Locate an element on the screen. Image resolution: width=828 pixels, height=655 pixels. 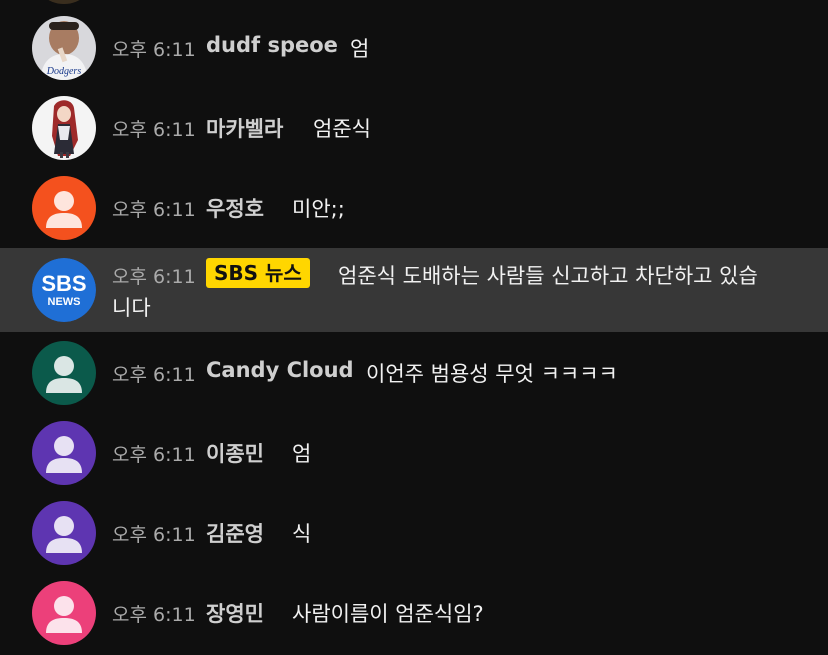
chat-message: 오후 6:11 장영민 사람이름이 엄준식임? is located at coordinates (414, 613).